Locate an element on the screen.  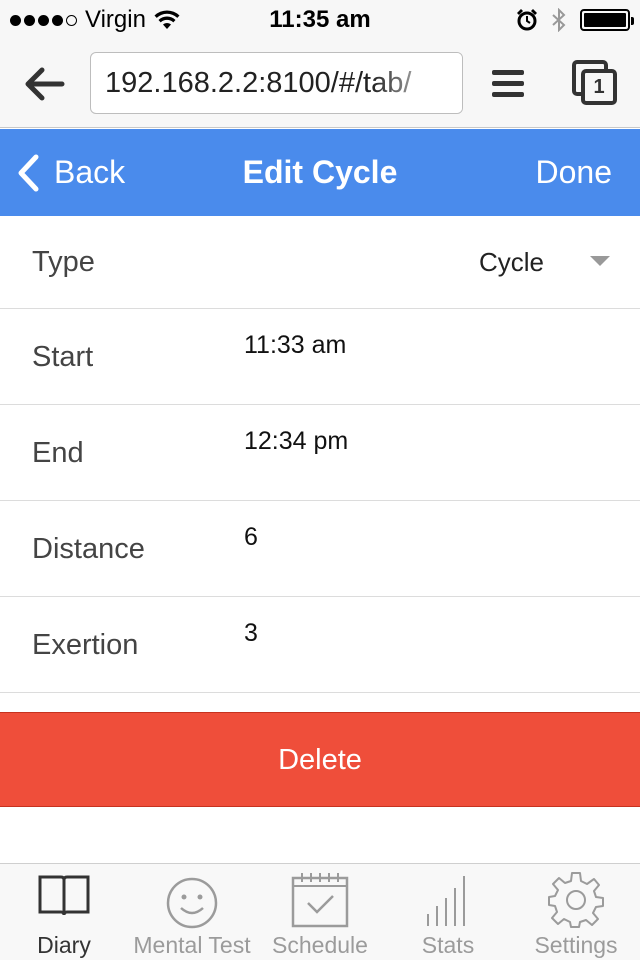
type-label: Type is located at coordinates (63, 262).